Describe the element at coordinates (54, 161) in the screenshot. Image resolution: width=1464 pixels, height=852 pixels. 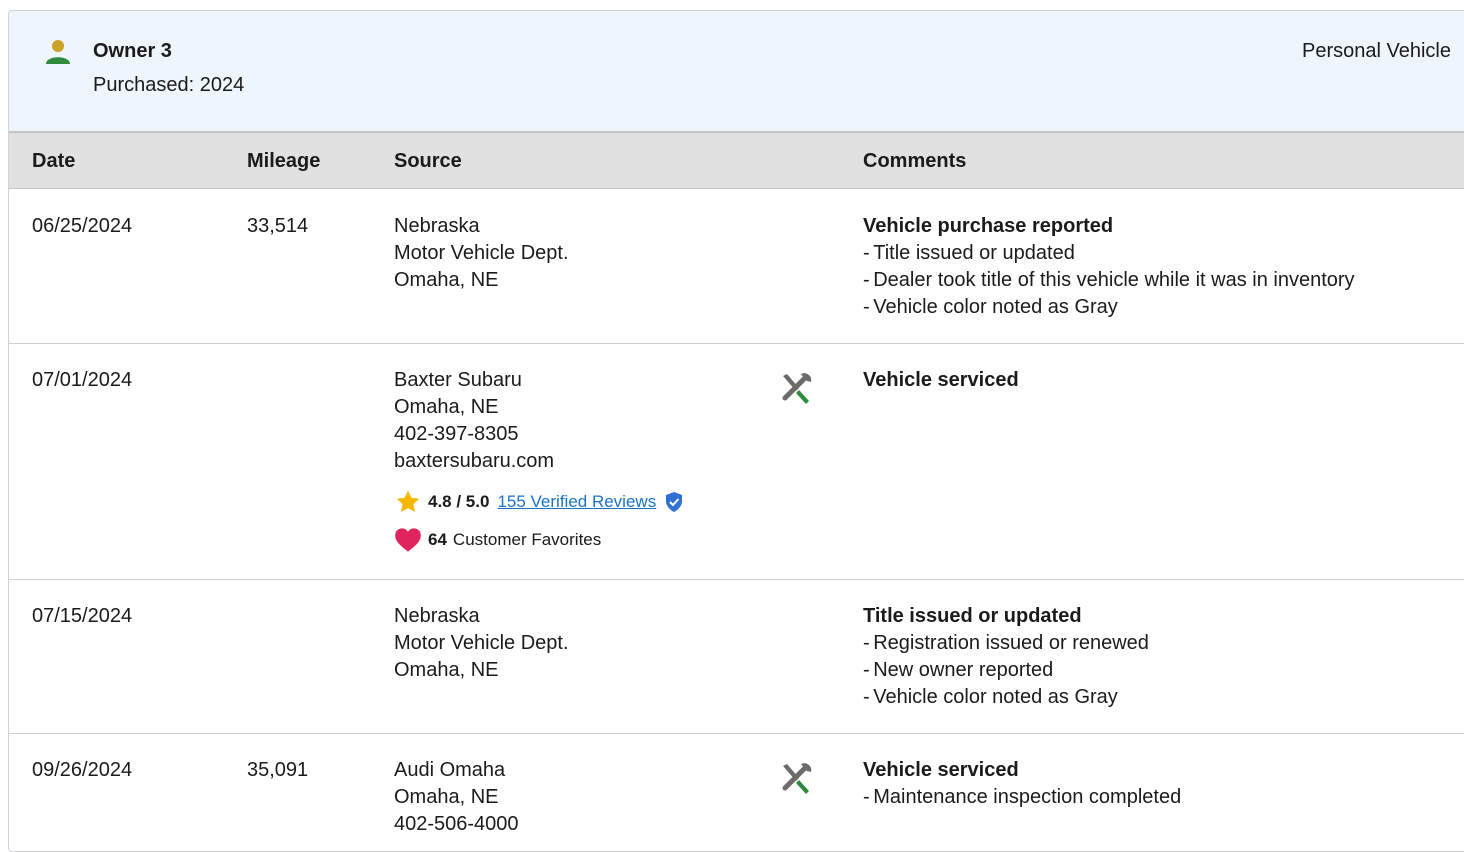
I see `column-header-date: Date` at that location.